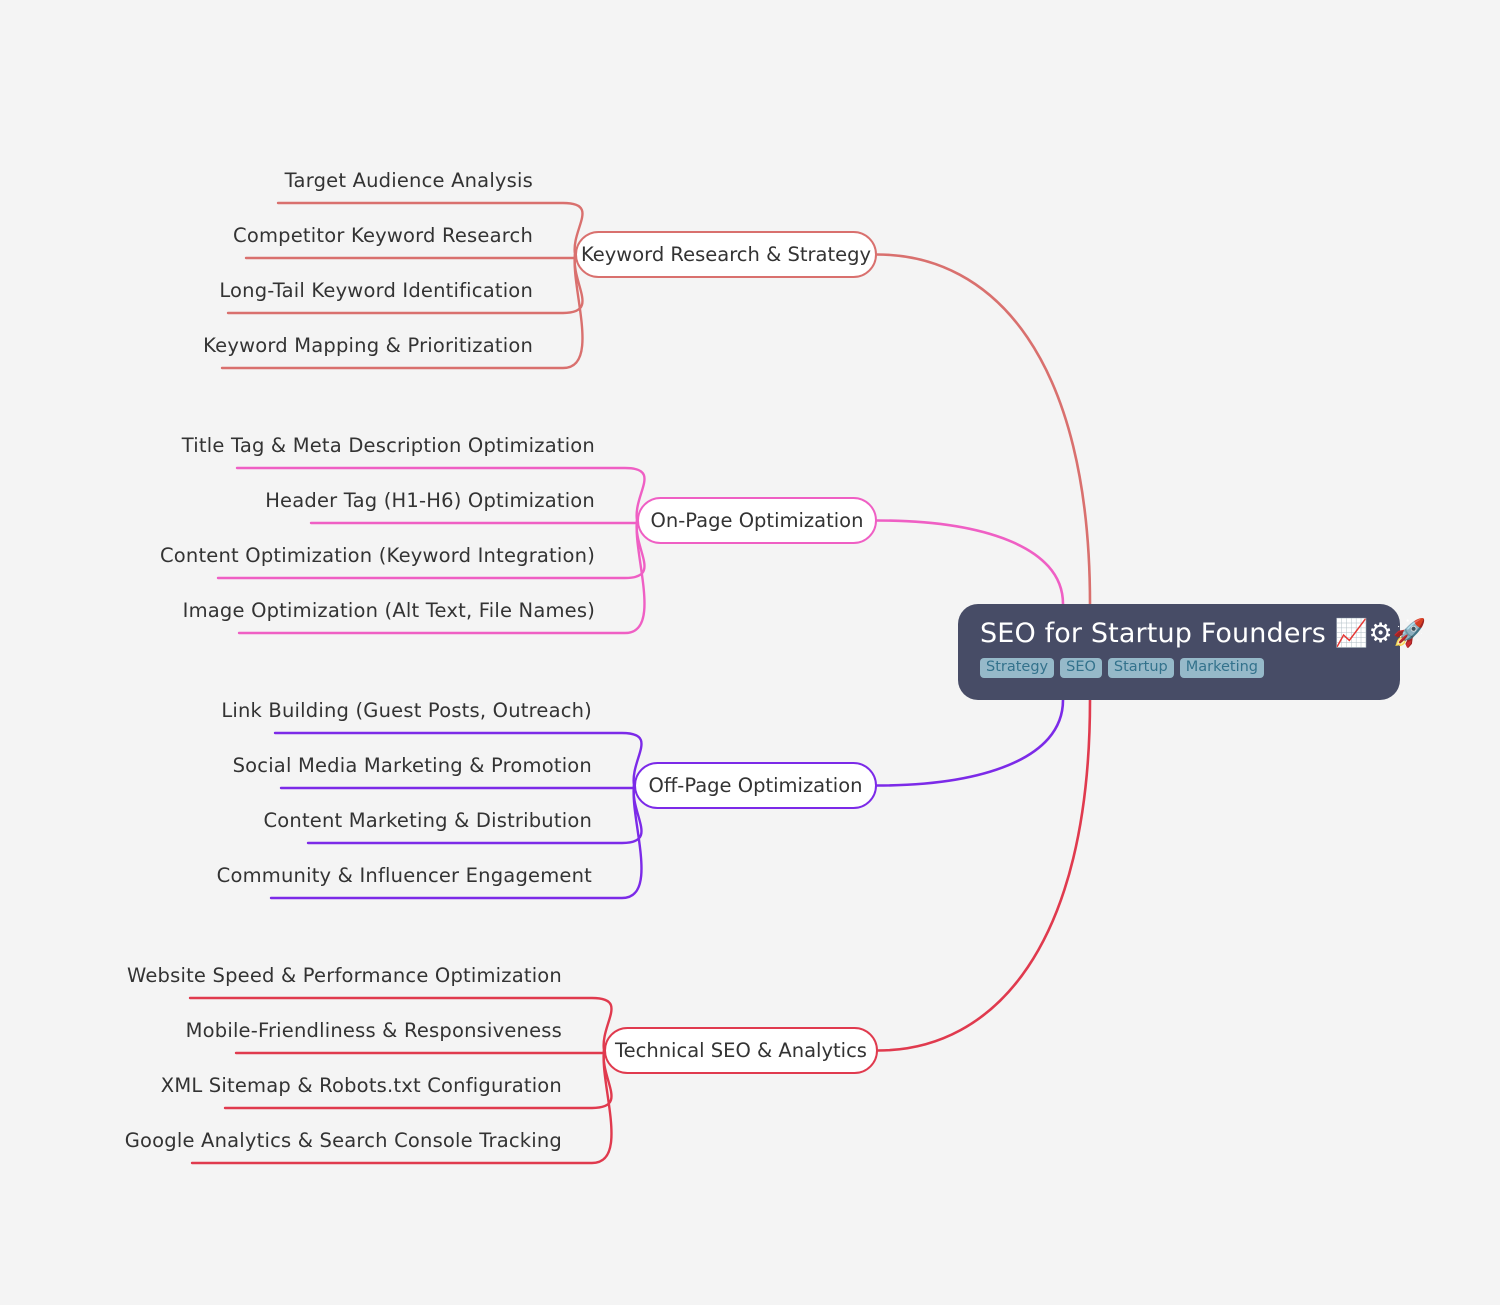 This screenshot has height=1305, width=1500. I want to click on leaf-label: Community & Influencer Engagement, so click(296, 876).